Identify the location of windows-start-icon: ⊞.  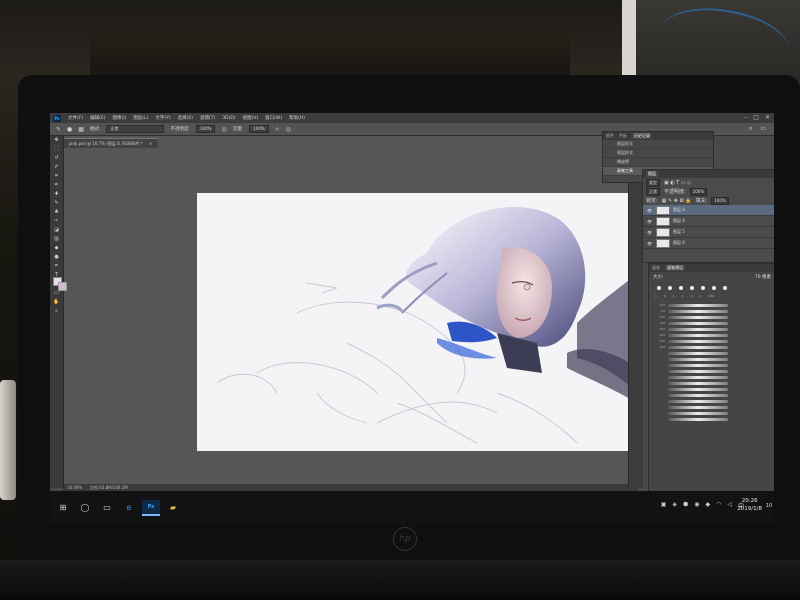
(63, 508).